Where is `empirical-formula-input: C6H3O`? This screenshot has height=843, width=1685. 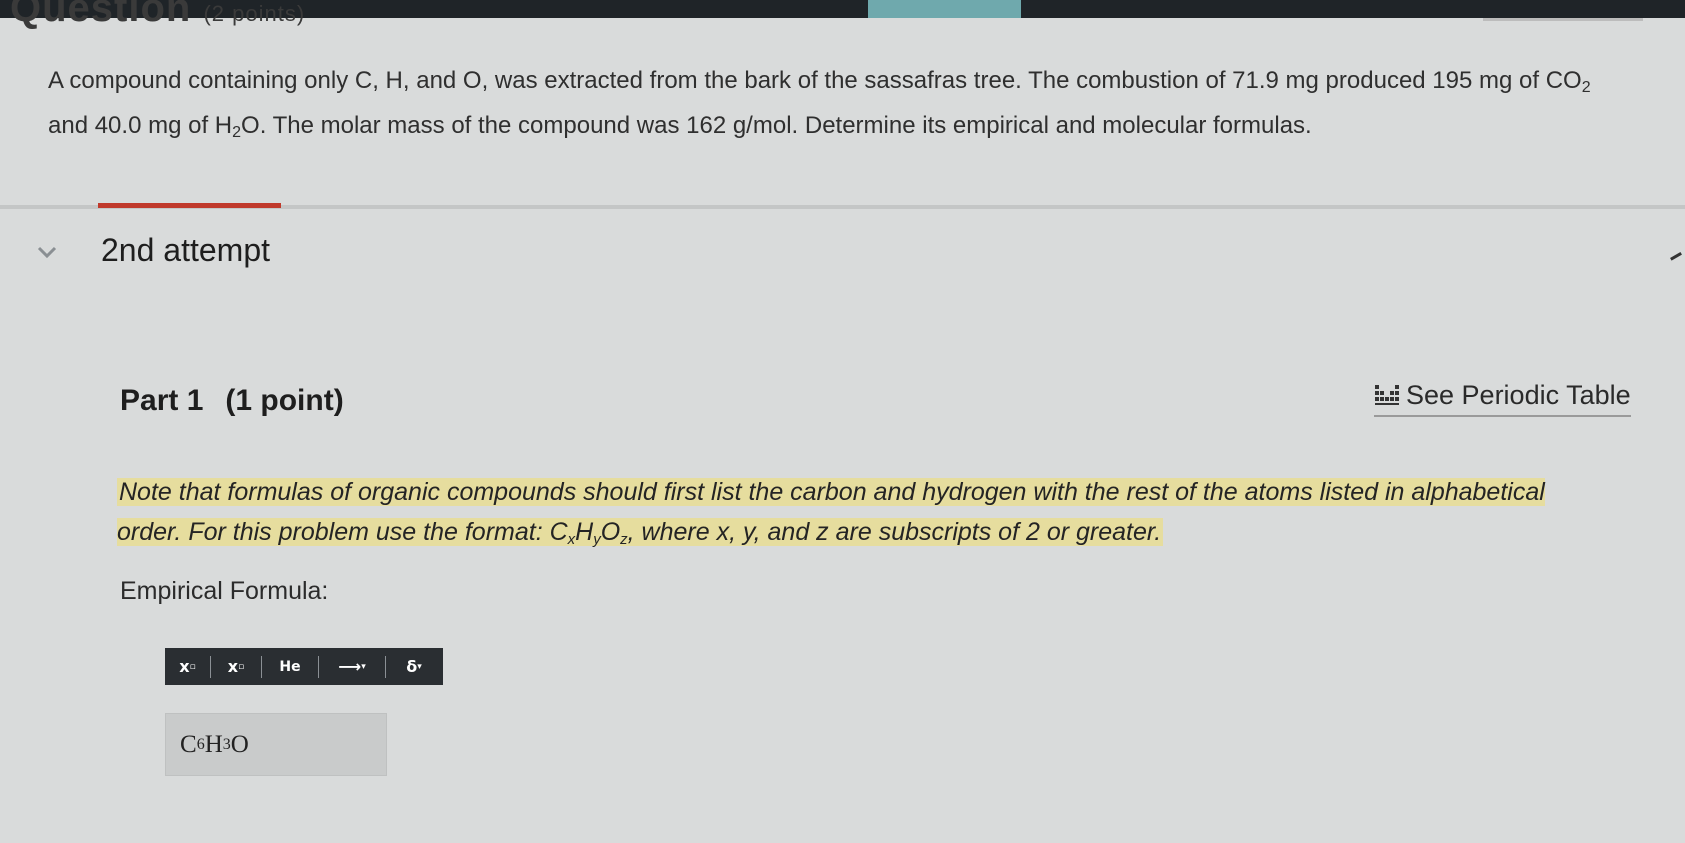
empirical-formula-input: C6H3O is located at coordinates (276, 744).